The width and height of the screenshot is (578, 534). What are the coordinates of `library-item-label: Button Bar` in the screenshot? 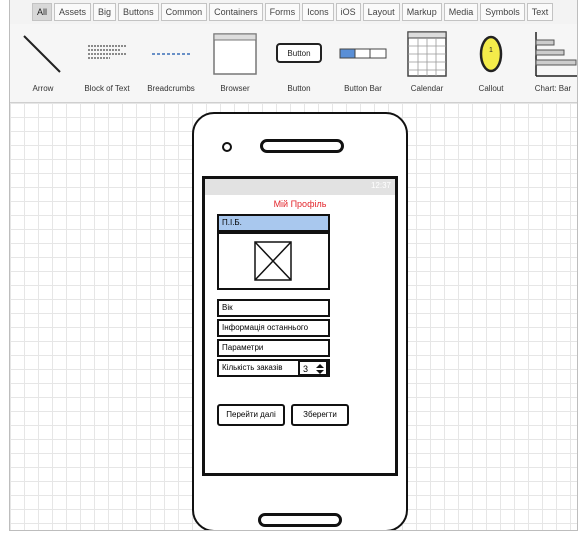 It's located at (363, 88).